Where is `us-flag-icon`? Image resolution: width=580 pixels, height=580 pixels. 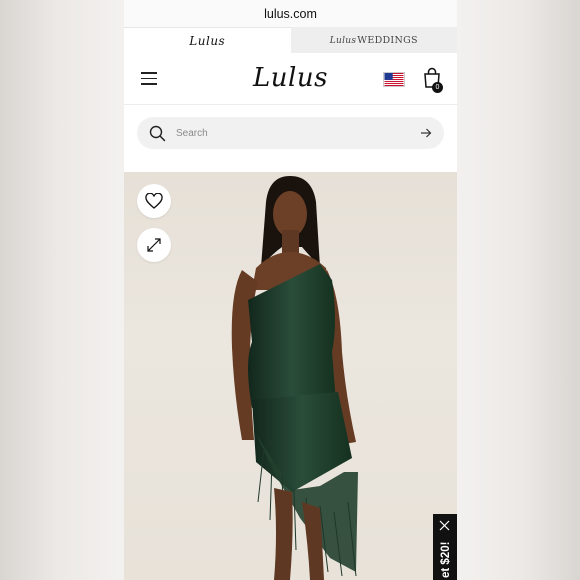
us-flag-icon is located at coordinates (394, 79).